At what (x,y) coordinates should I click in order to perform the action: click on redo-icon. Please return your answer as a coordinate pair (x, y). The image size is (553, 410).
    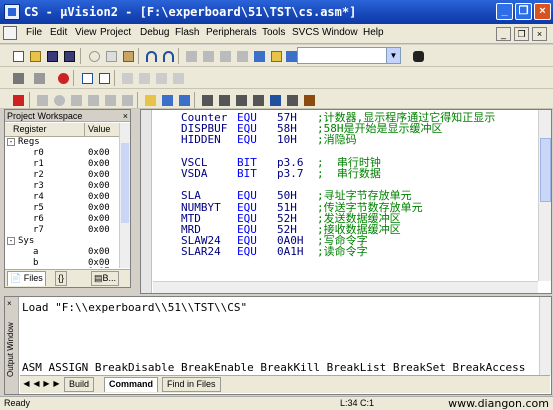
    Looking at the image, I should click on (167, 55).